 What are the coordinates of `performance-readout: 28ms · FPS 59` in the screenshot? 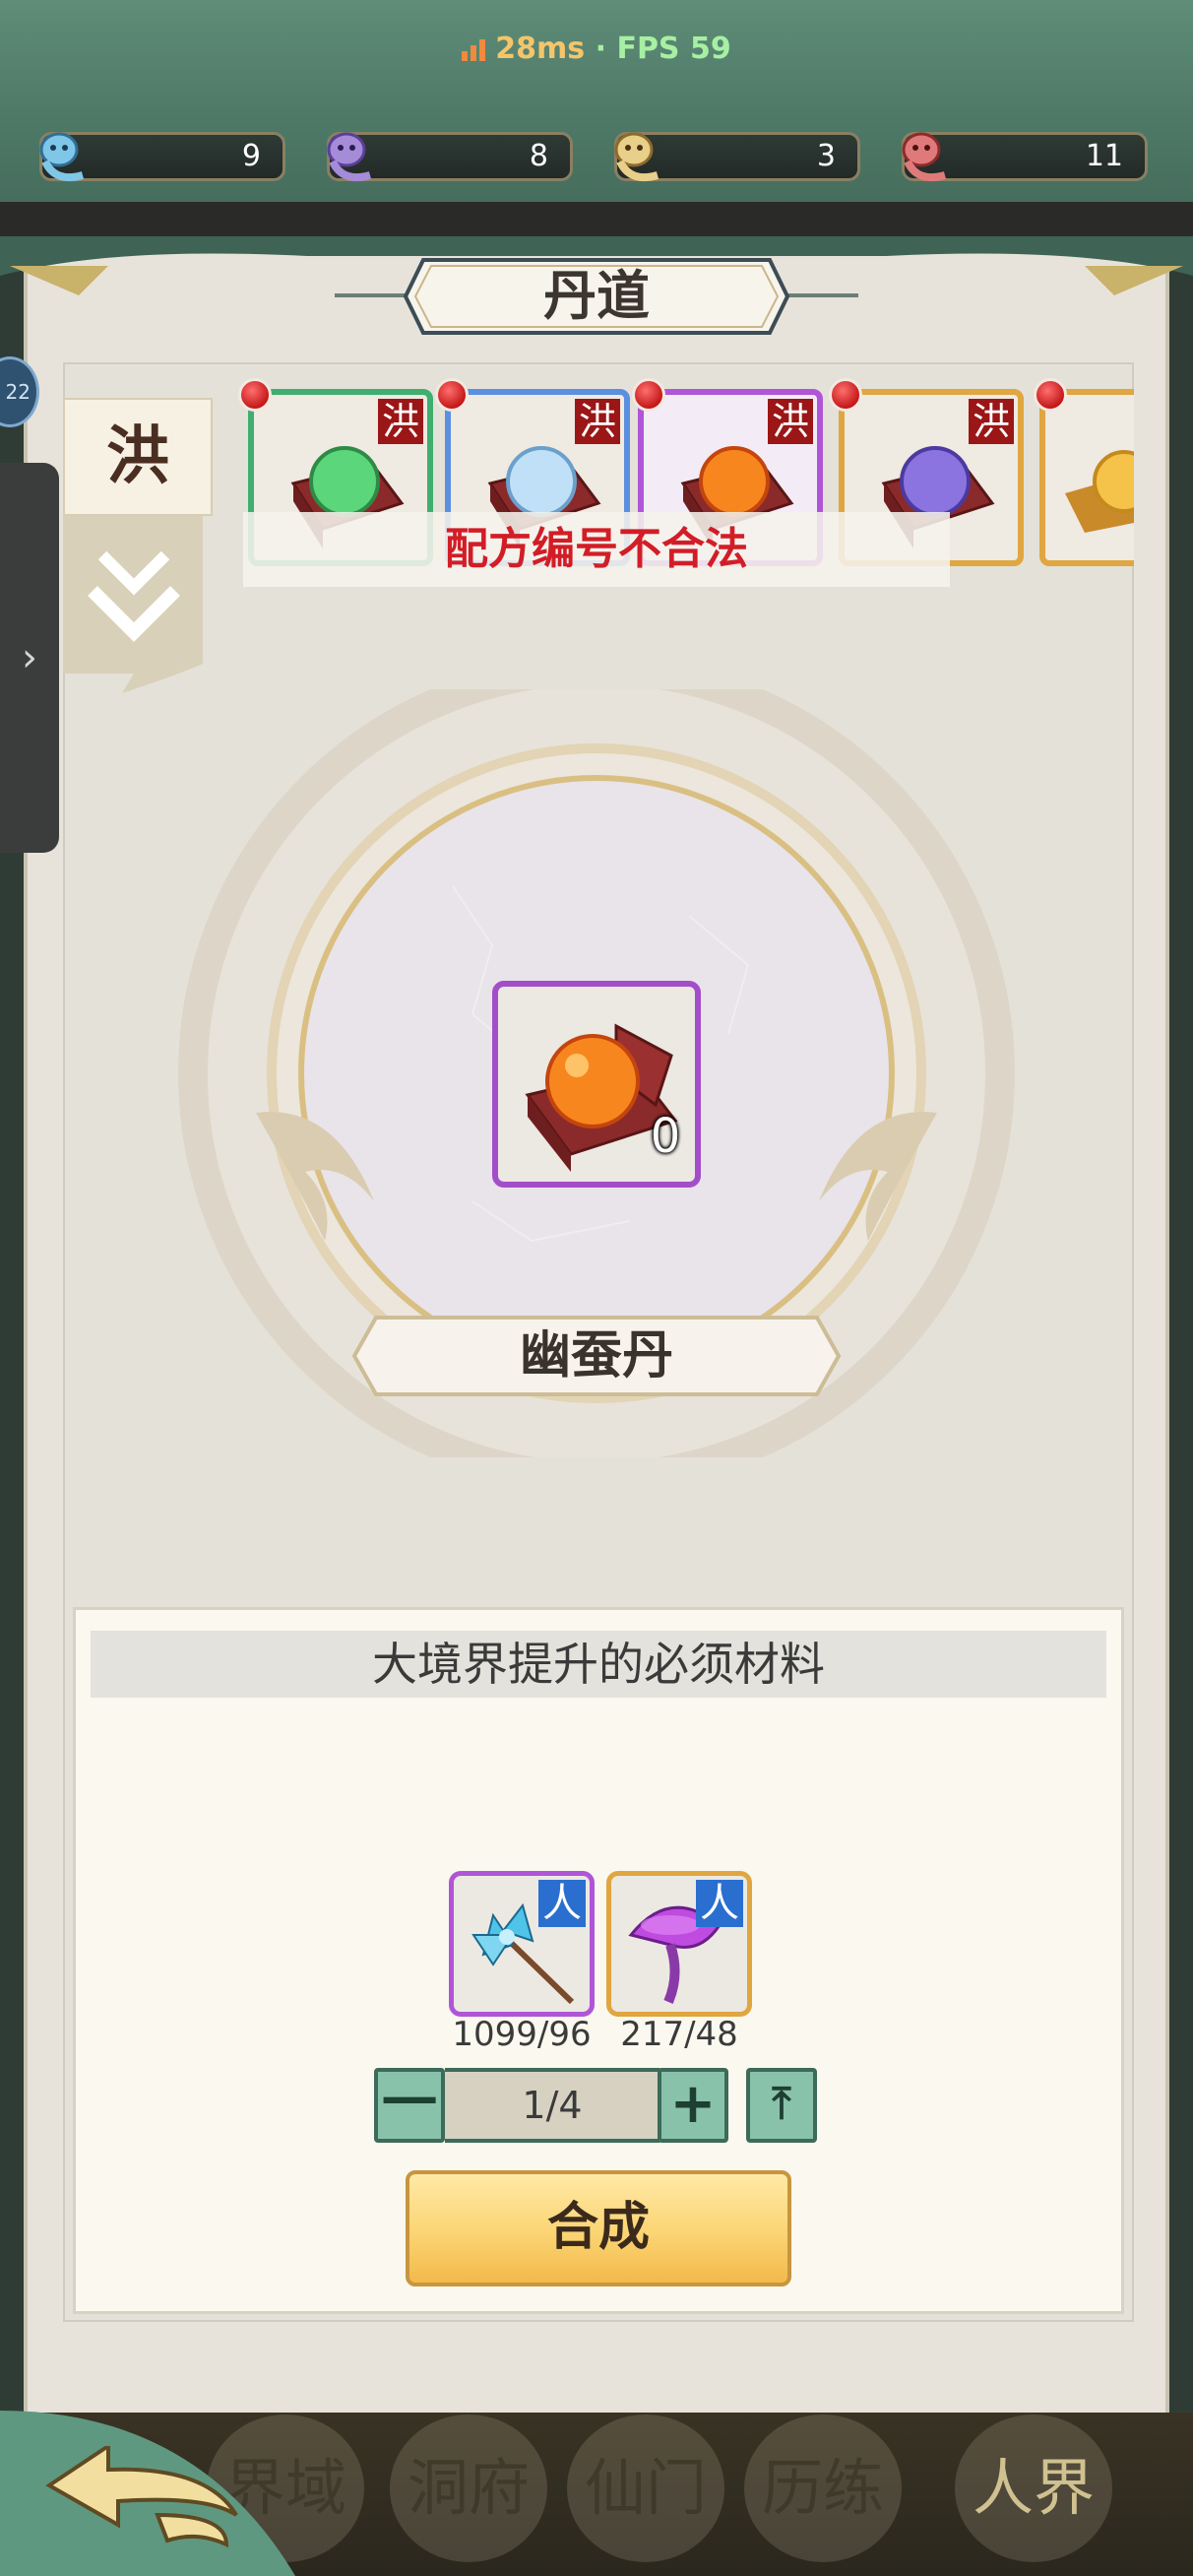 It's located at (596, 49).